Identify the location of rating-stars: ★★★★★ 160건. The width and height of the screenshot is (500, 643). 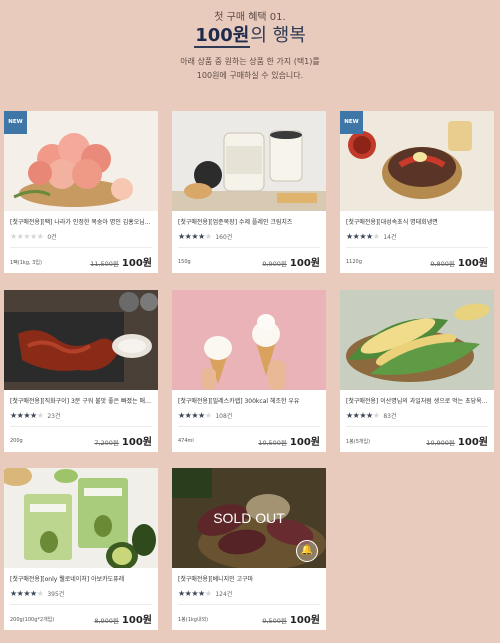
(205, 236).